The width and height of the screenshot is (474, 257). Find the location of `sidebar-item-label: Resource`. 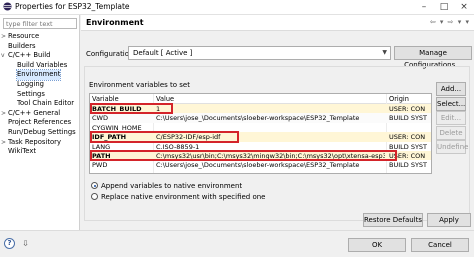

sidebar-item-label: Resource is located at coordinates (24, 36).